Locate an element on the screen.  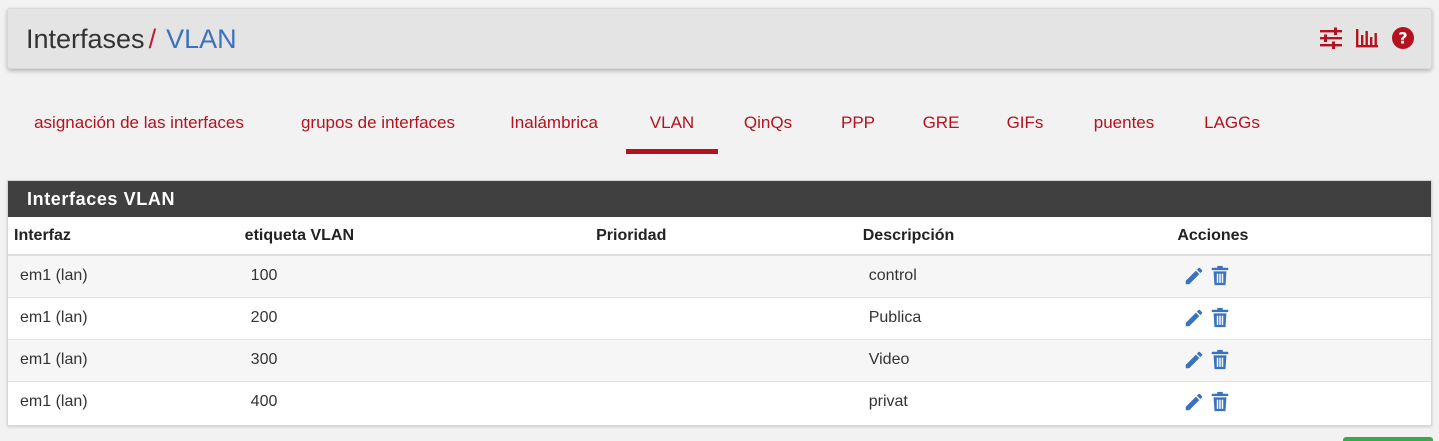
breadcrumb-current: VLAN is located at coordinates (201, 39).